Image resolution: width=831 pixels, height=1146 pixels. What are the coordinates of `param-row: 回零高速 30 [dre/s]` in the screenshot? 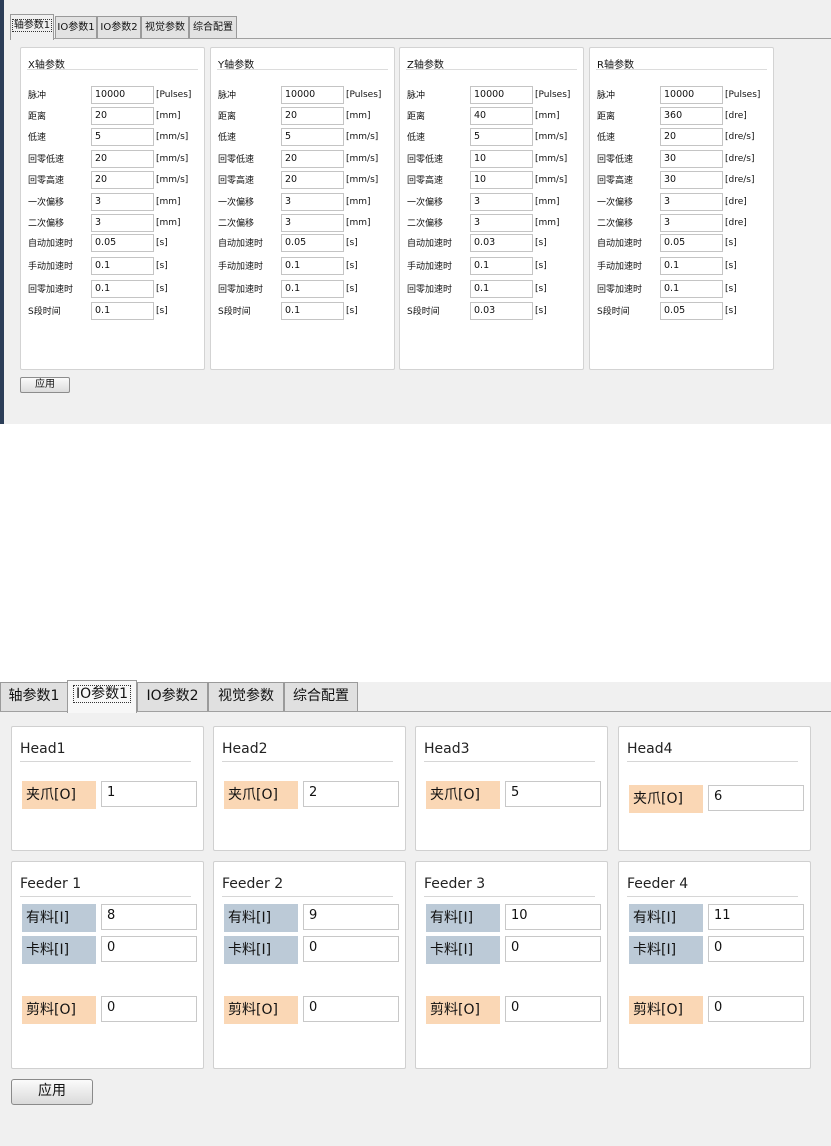 It's located at (681, 181).